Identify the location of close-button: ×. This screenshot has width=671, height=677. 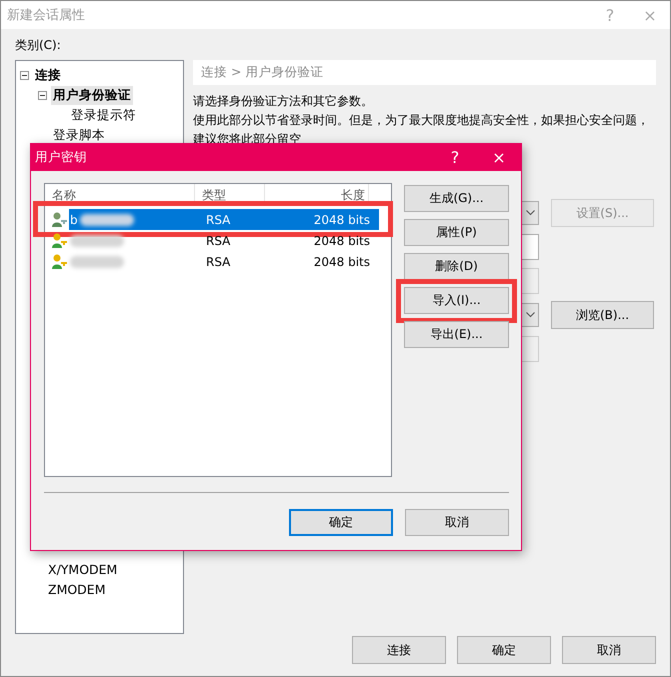
(499, 157).